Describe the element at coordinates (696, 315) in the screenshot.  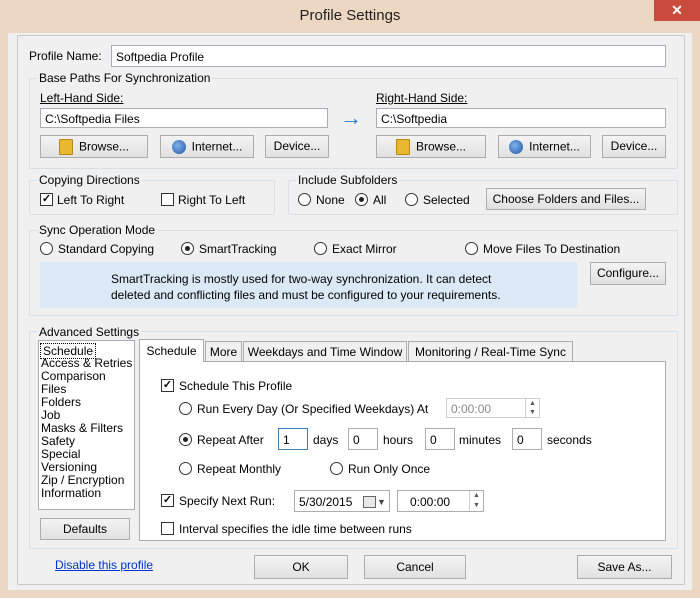
I see `window-frame-right` at that location.